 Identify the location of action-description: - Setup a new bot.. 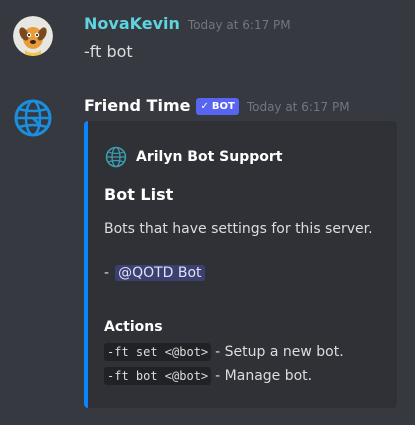
(279, 352).